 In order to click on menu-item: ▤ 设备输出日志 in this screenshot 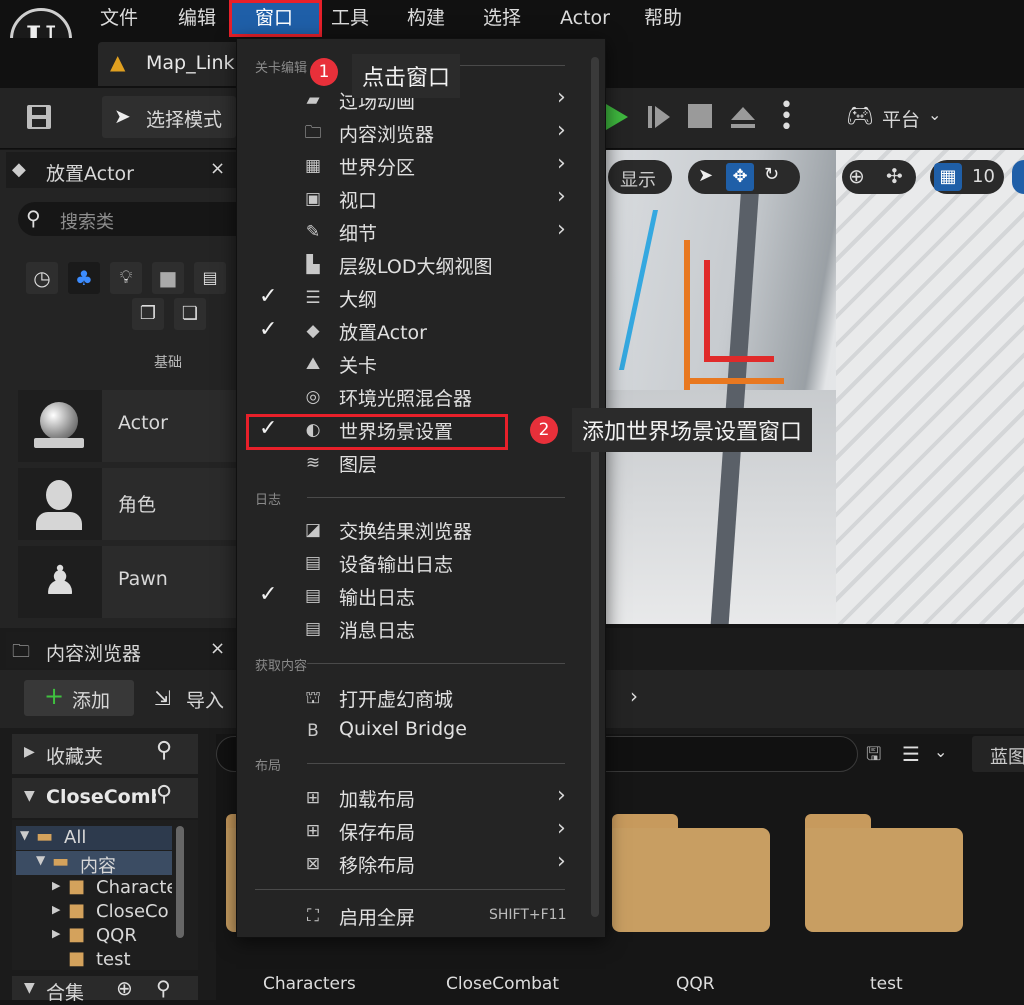, I will do `click(412, 562)`.